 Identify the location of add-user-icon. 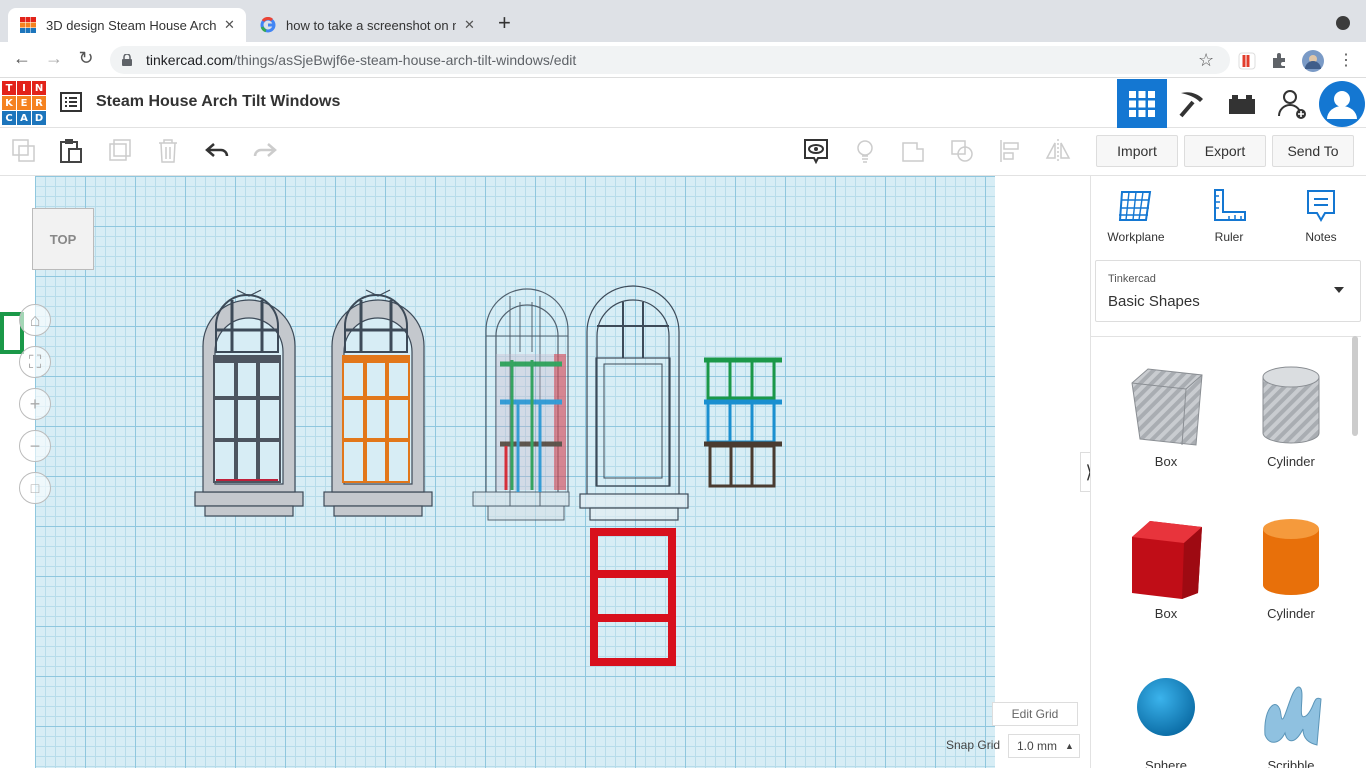
(1292, 104).